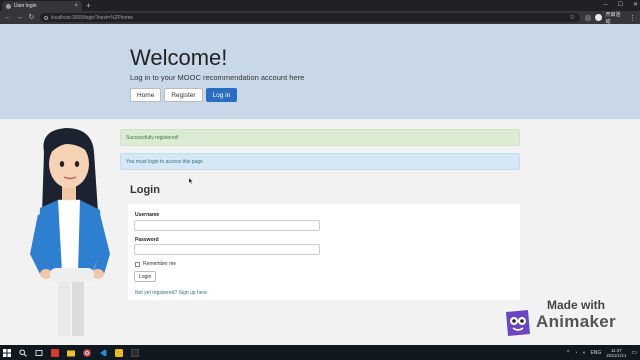 The image size is (640, 360). I want to click on extension-icon, so click(587, 17).